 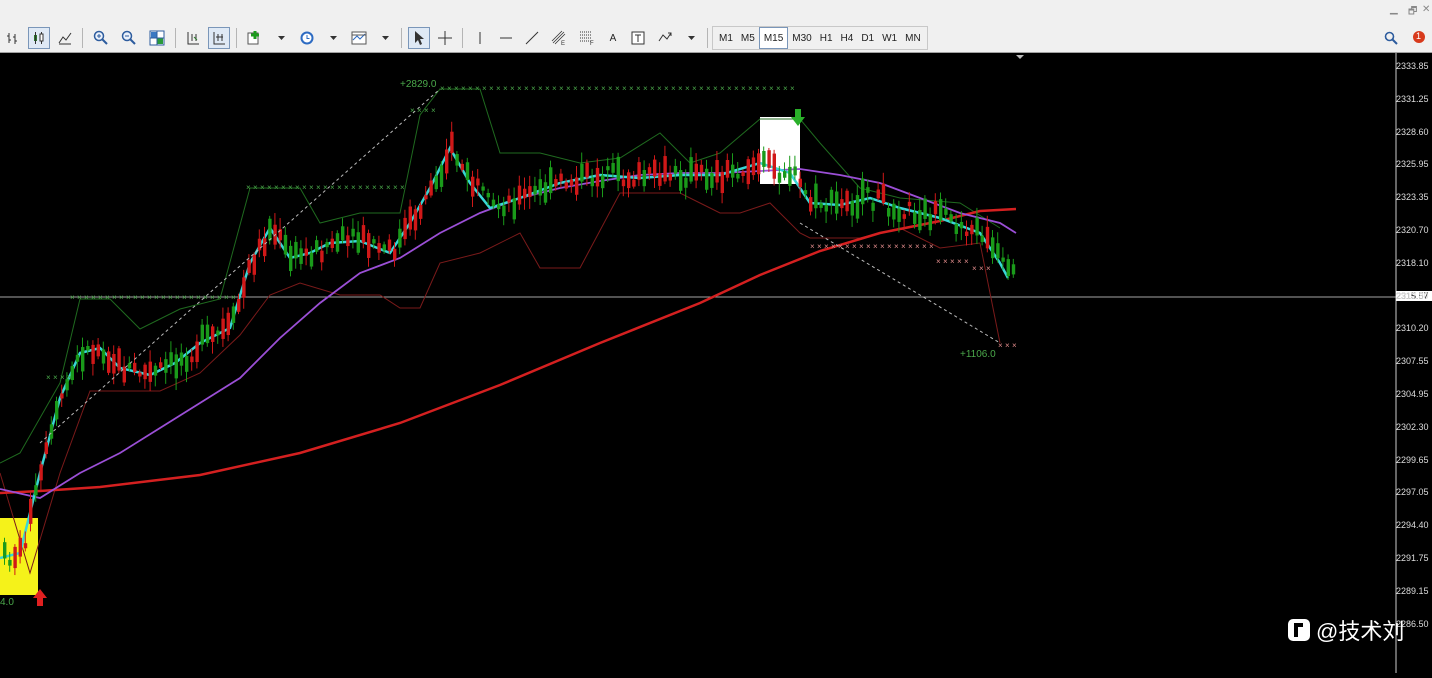 What do you see at coordinates (726, 38) in the screenshot?
I see `timeframe-m1: M1` at bounding box center [726, 38].